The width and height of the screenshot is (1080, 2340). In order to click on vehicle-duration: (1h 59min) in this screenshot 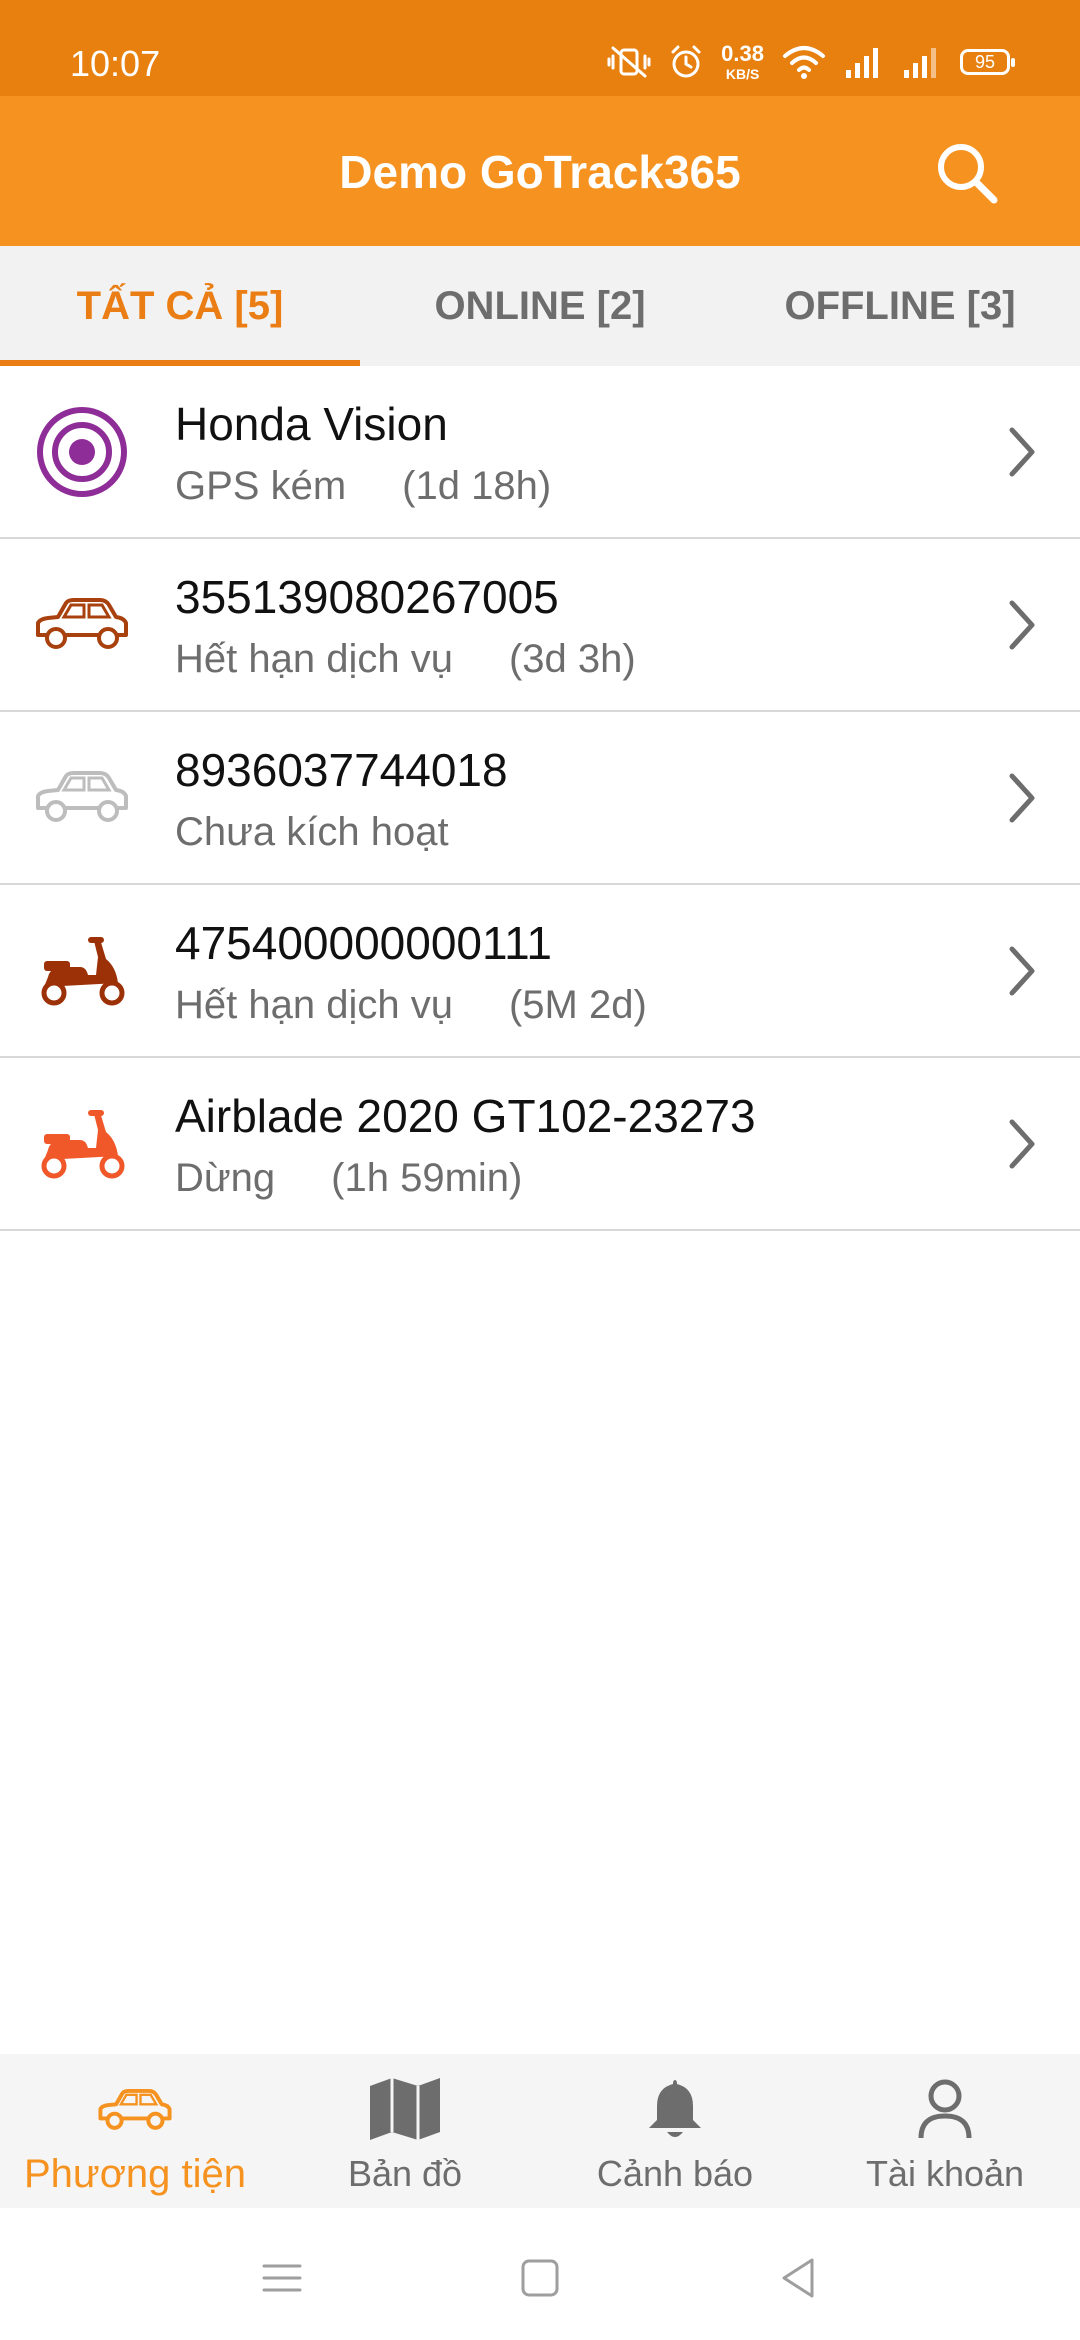, I will do `click(427, 1178)`.